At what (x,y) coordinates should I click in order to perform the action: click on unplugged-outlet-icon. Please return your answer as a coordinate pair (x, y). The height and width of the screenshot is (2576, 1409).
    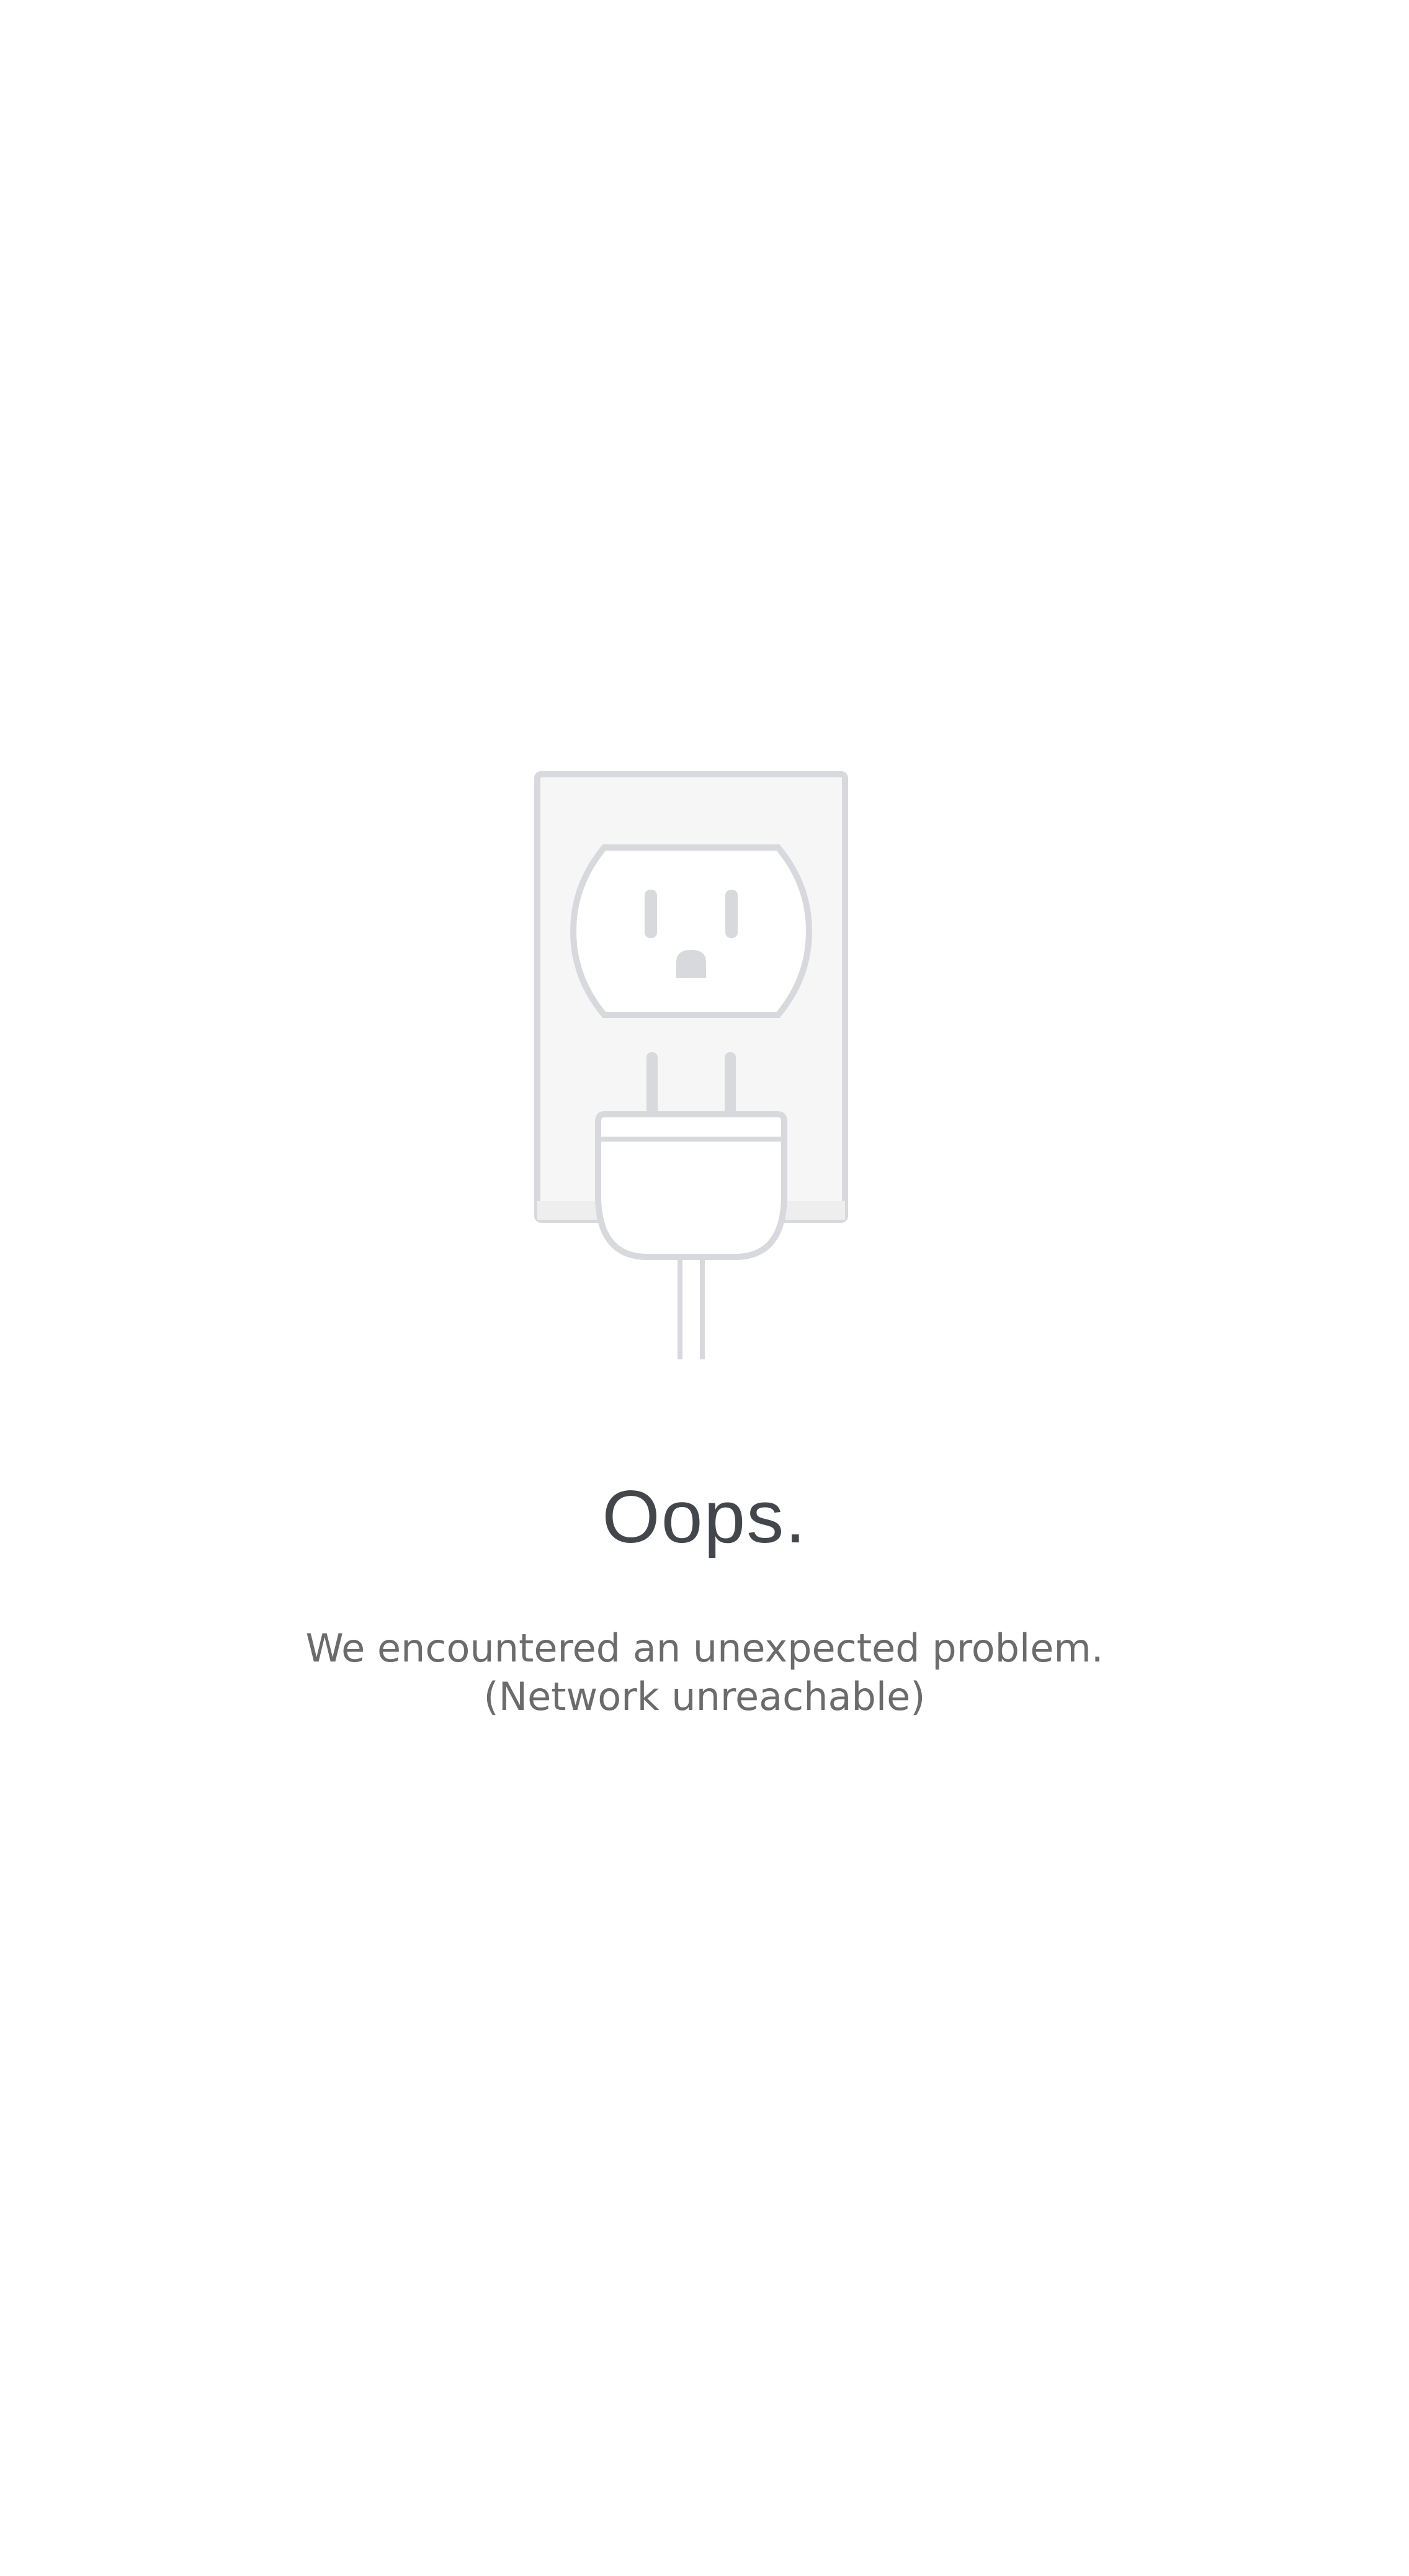
    Looking at the image, I should click on (691, 1065).